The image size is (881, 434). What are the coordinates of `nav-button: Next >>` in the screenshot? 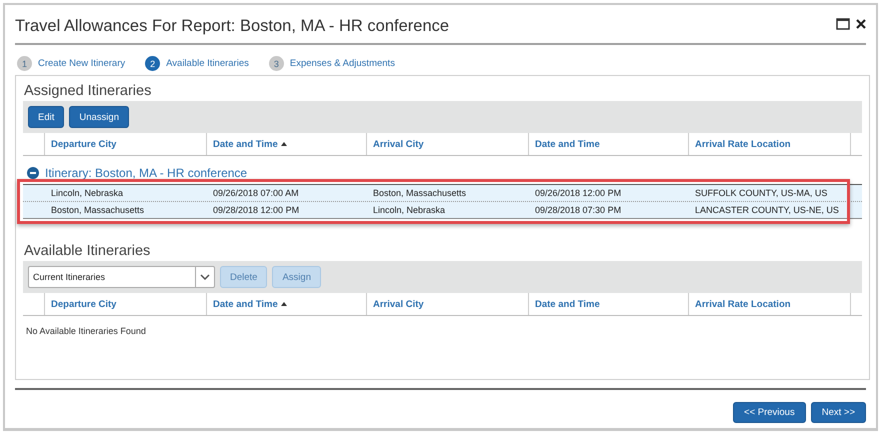 It's located at (838, 412).